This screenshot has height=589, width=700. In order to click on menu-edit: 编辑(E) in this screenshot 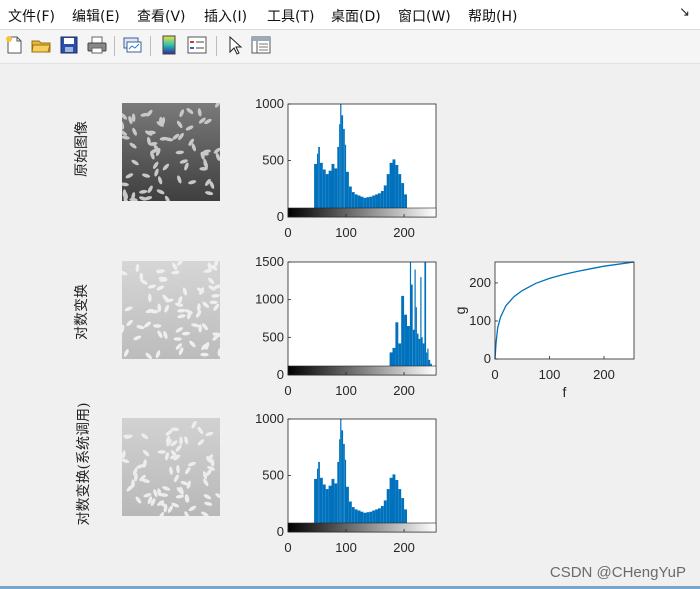, I will do `click(96, 16)`.